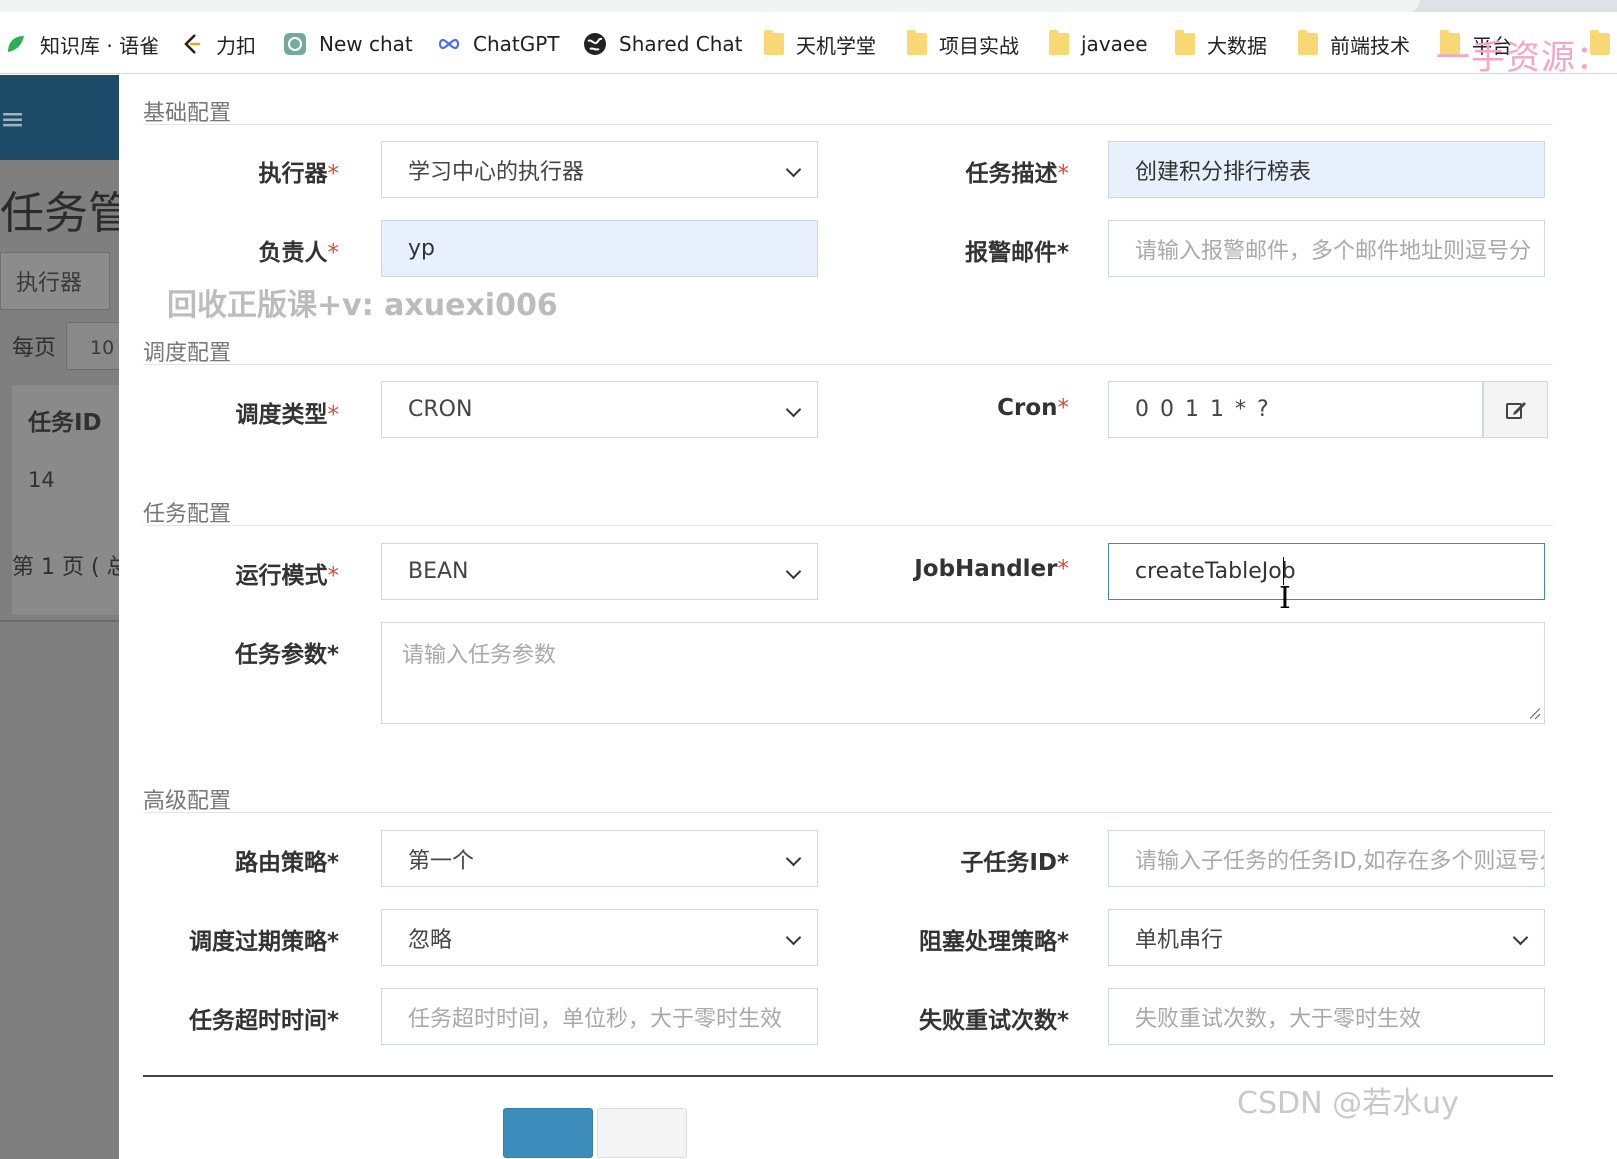 The image size is (1617, 1159). What do you see at coordinates (1033, 408) in the screenshot?
I see `cron-label: Cron*` at bounding box center [1033, 408].